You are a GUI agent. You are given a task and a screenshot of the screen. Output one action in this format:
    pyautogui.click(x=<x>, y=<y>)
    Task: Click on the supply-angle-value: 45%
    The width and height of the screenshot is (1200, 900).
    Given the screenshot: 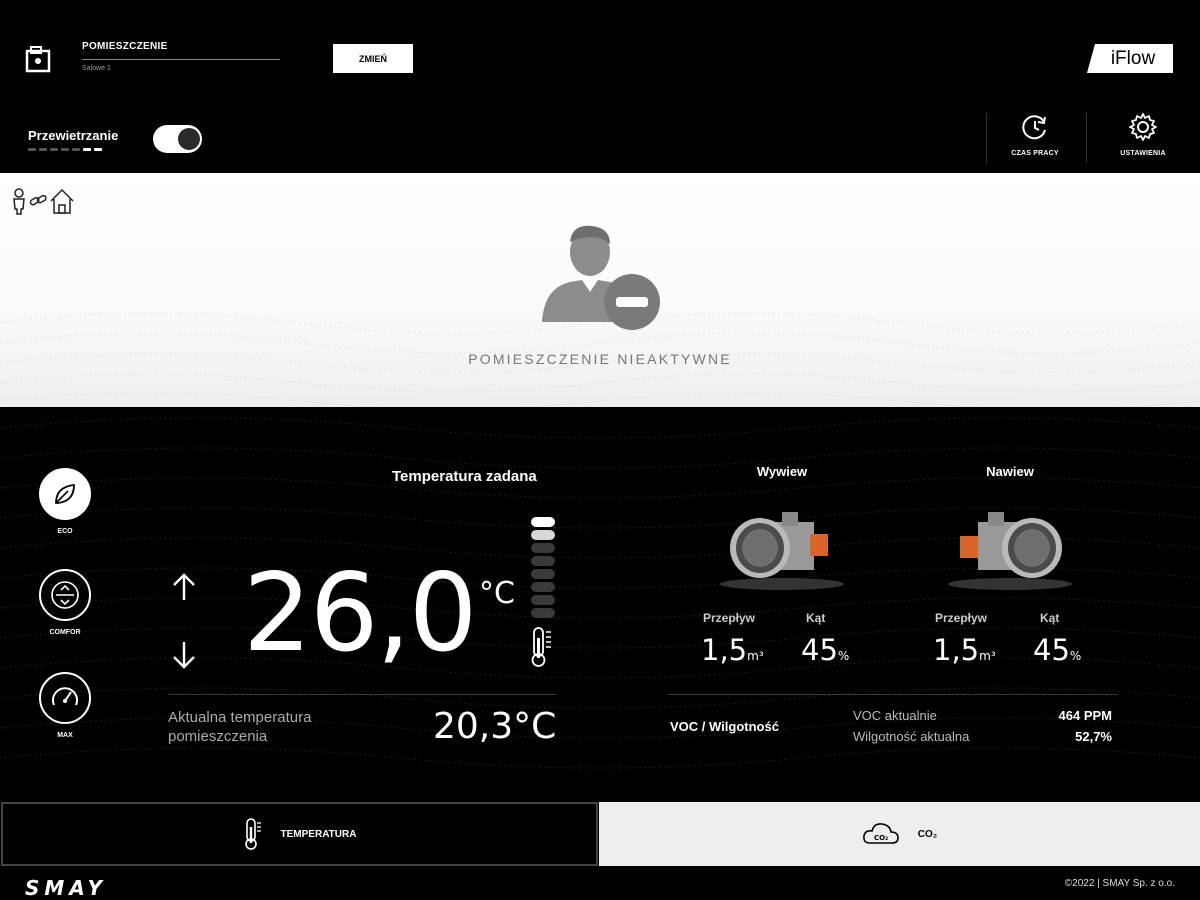 What is the action you would take?
    pyautogui.click(x=1057, y=650)
    